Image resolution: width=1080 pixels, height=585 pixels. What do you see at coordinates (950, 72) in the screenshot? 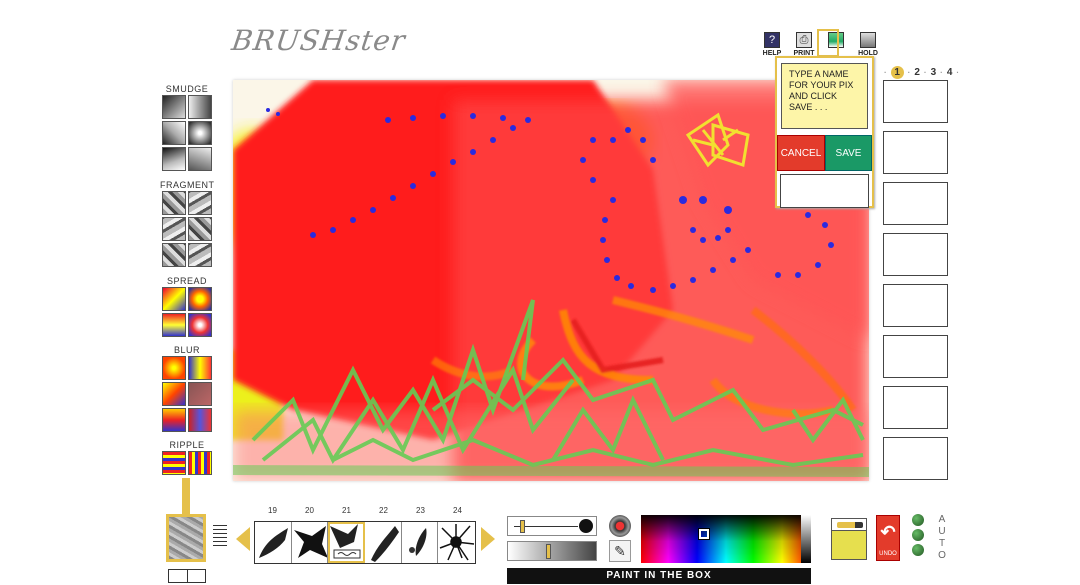
I see `gallery-page-4: 4` at bounding box center [950, 72].